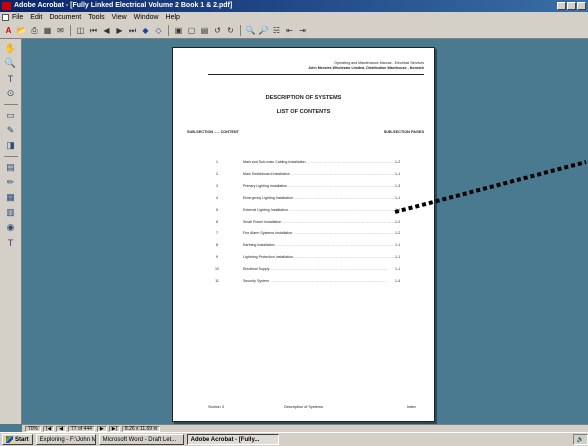 The image size is (588, 446). What do you see at coordinates (11, 78) in the screenshot?
I see `text-select-icon: T` at bounding box center [11, 78].